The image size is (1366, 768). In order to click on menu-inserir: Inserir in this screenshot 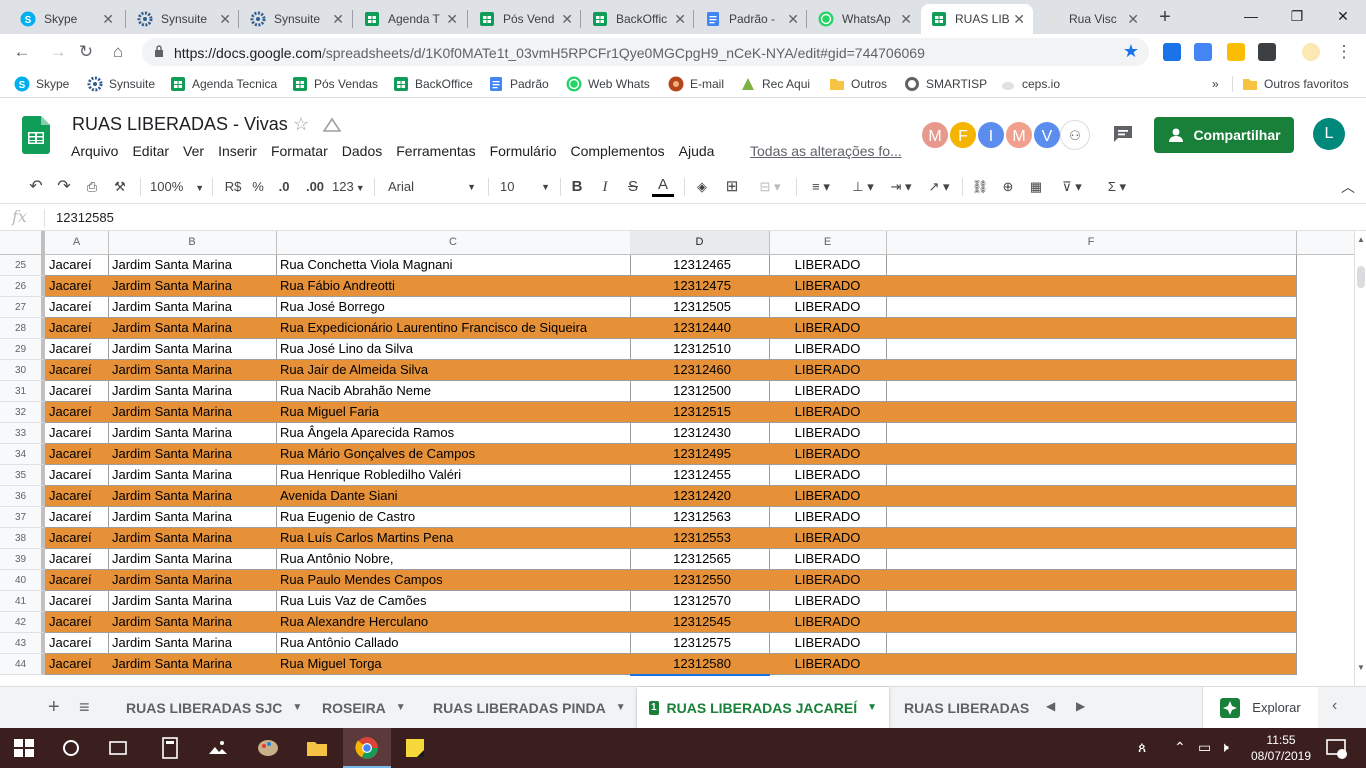, I will do `click(237, 151)`.